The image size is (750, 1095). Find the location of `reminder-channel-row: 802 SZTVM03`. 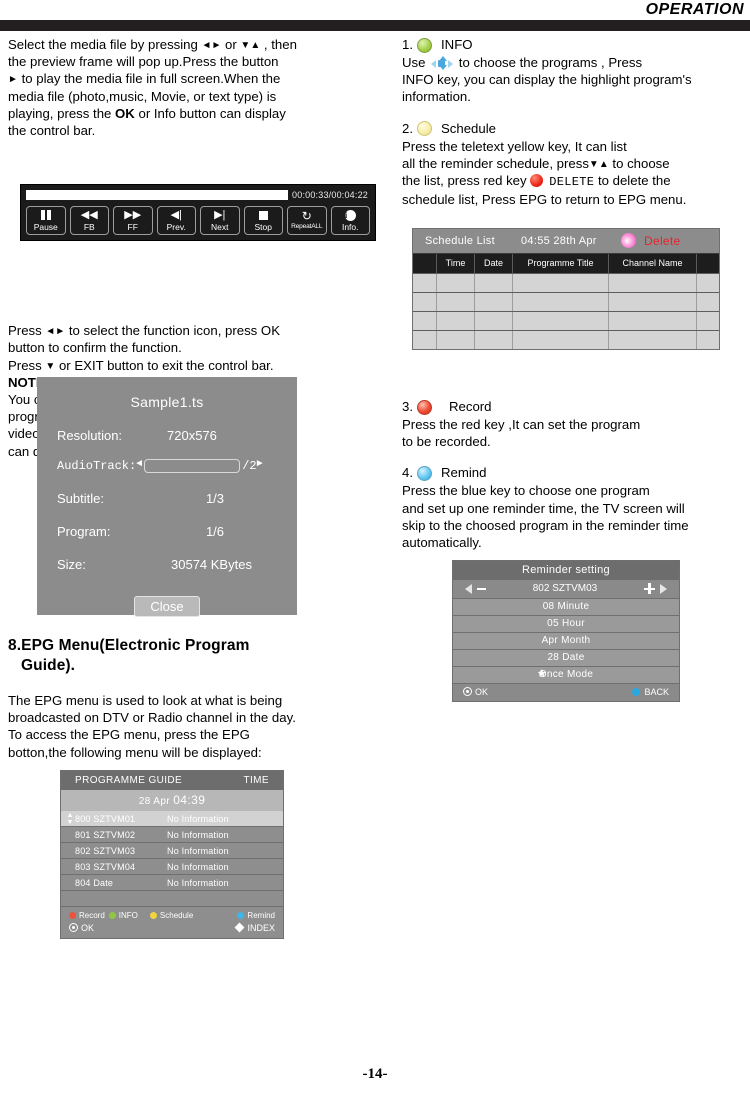

reminder-channel-row: 802 SZTVM03 is located at coordinates (566, 589).